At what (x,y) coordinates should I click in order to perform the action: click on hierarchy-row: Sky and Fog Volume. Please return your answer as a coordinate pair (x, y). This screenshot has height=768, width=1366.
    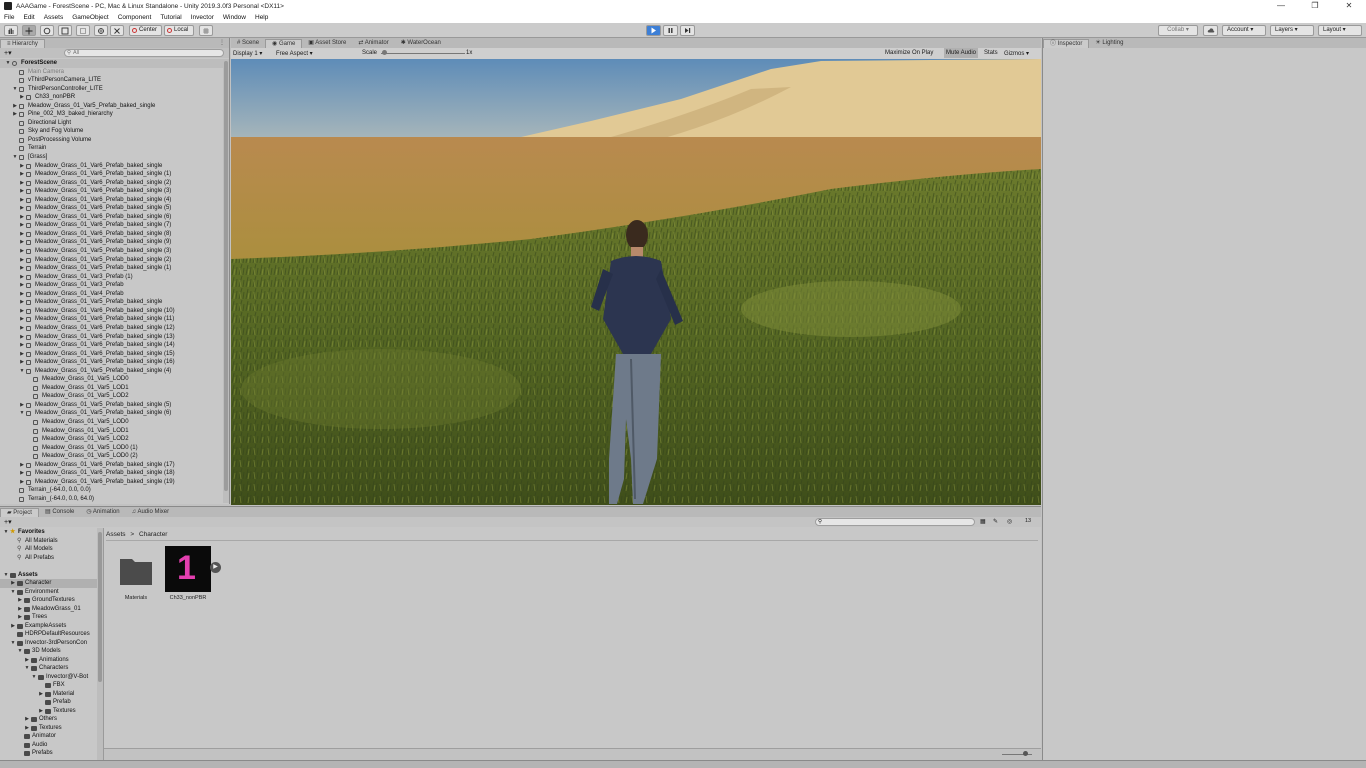
    Looking at the image, I should click on (112, 131).